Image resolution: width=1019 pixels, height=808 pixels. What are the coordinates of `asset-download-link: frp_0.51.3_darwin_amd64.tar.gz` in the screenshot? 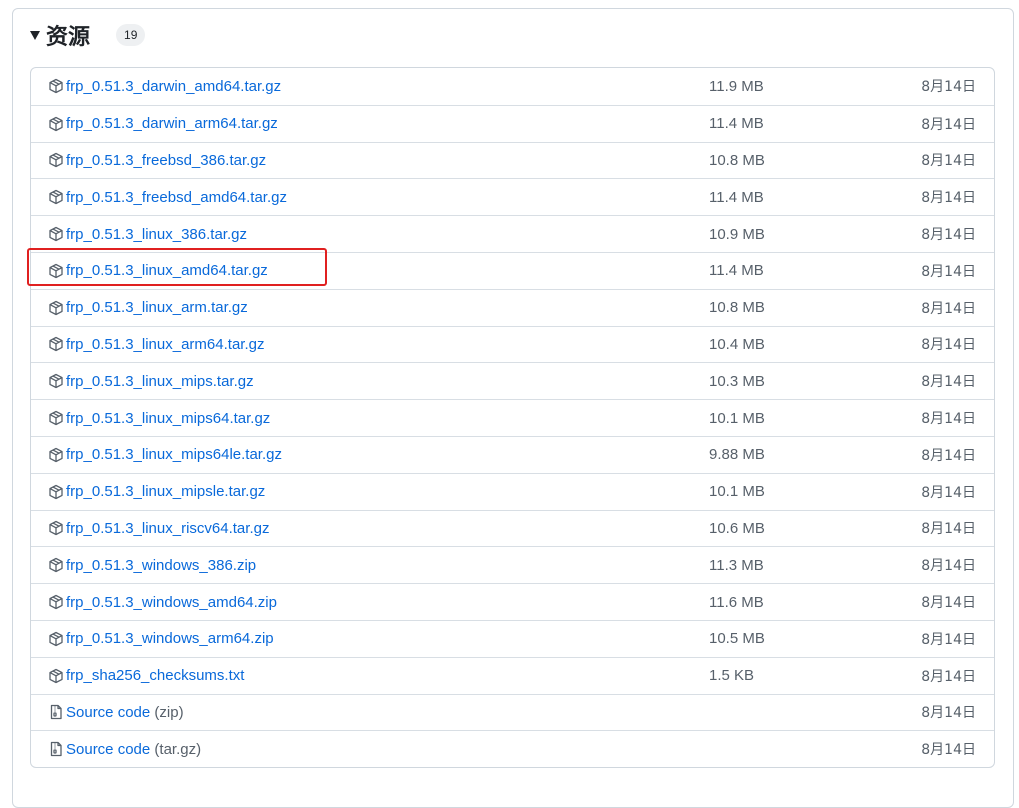 It's located at (173, 86).